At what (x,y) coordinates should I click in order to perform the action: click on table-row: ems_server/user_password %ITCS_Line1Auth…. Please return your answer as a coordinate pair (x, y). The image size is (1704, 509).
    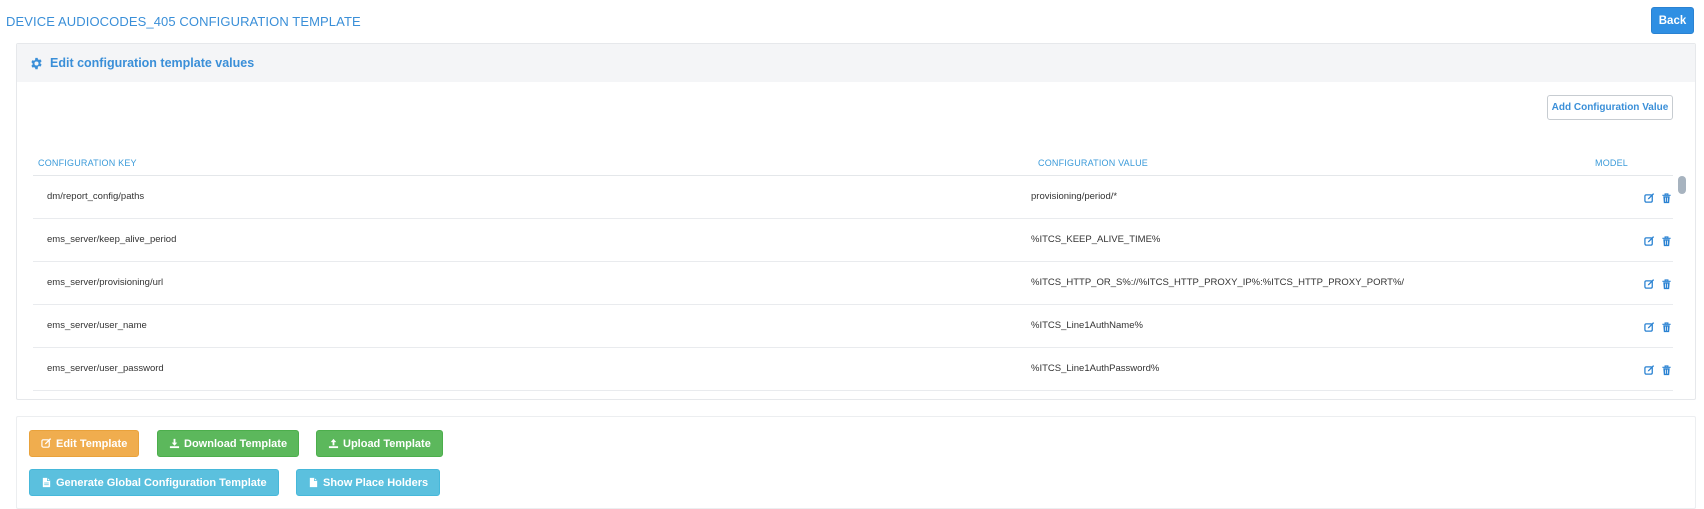
    Looking at the image, I should click on (853, 369).